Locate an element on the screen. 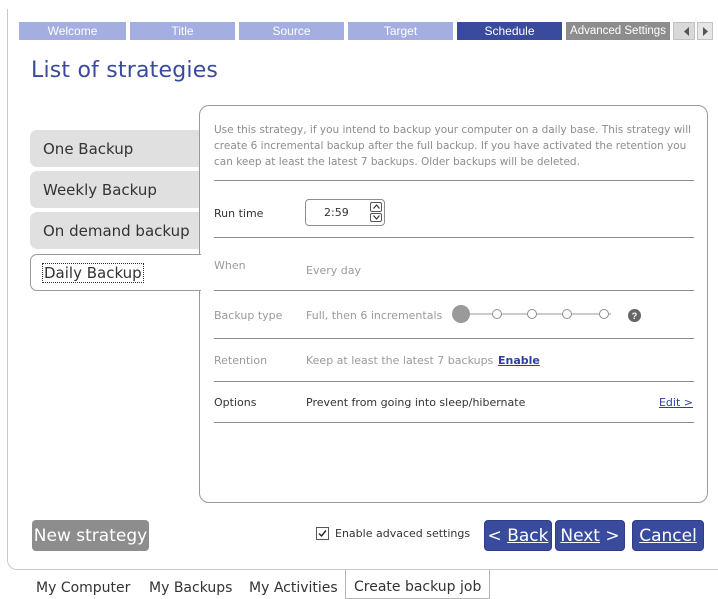 The width and height of the screenshot is (718, 599). back-button-prefix: < is located at coordinates (497, 535).